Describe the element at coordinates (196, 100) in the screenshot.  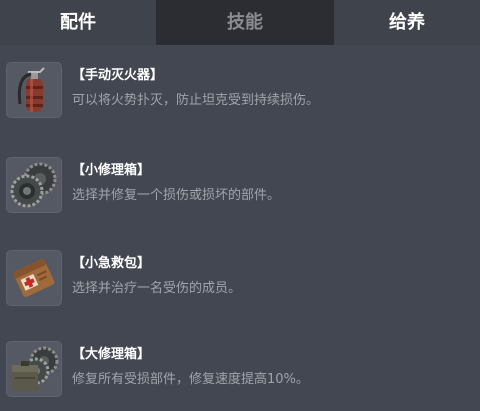
I see `item-description: 可以将火势扑灭，防止坦克受到持续损伤。` at that location.